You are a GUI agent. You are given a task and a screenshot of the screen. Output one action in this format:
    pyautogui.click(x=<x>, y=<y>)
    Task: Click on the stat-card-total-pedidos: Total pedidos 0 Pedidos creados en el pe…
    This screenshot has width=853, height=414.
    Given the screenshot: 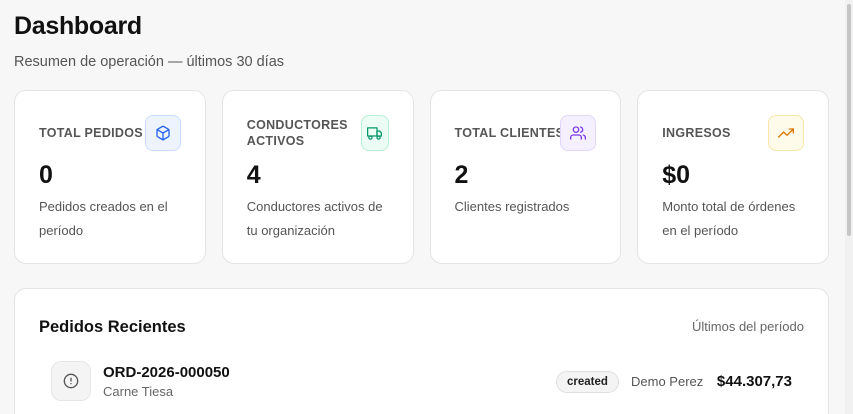 What is the action you would take?
    pyautogui.click(x=110, y=177)
    